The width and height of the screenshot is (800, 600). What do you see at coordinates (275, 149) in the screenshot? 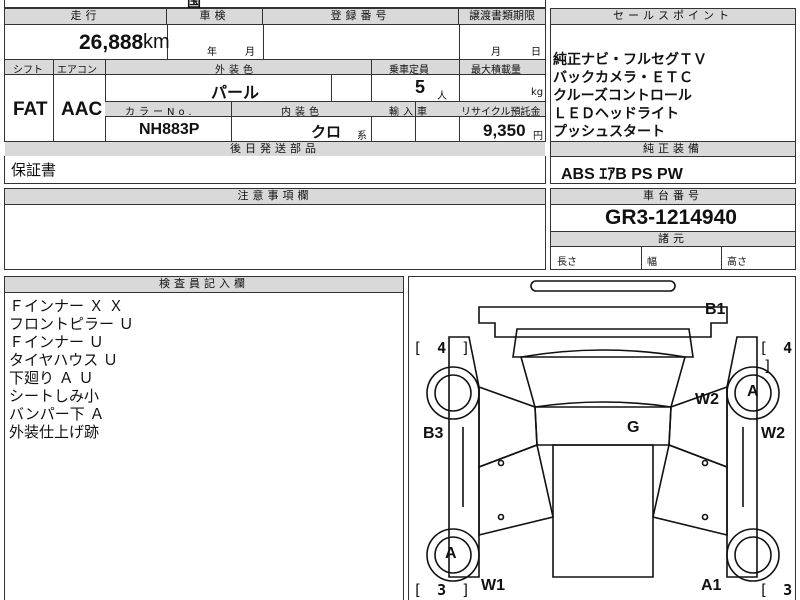
I see `header-aftersend: 後日発送部品` at bounding box center [275, 149].